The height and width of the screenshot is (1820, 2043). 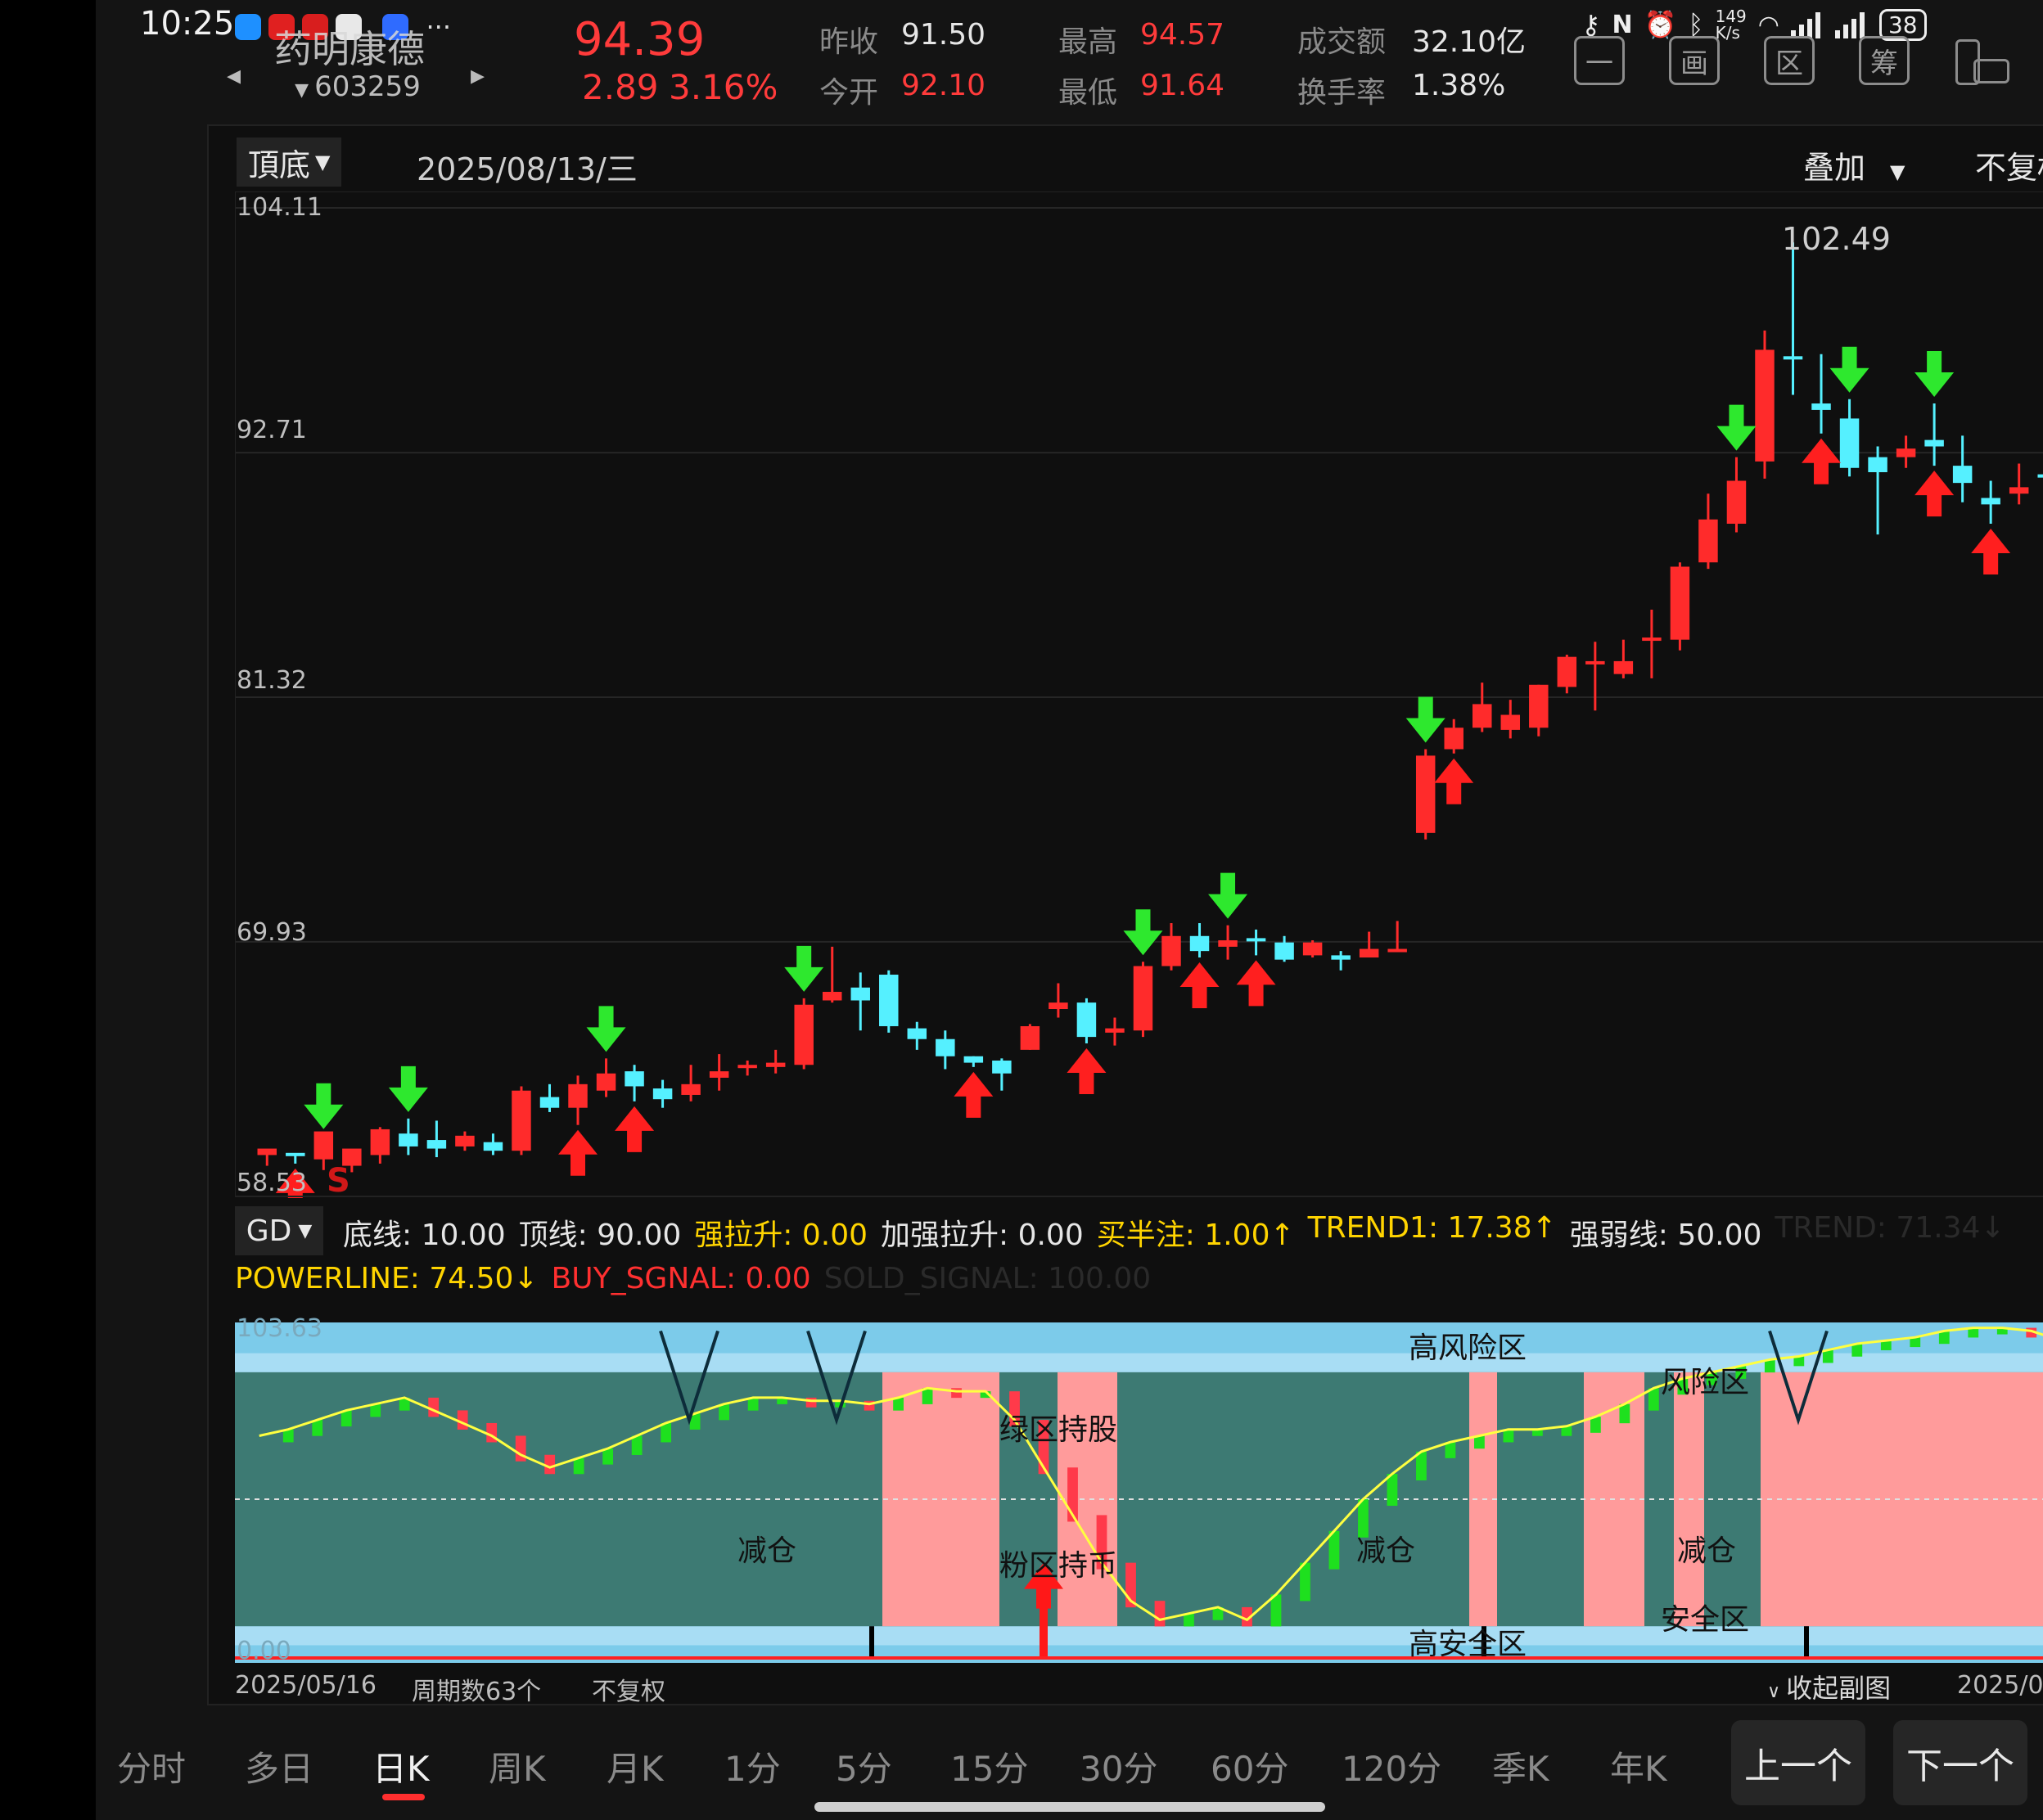 What do you see at coordinates (1468, 1348) in the screenshot?
I see `zone-high-risk: 高风险区` at bounding box center [1468, 1348].